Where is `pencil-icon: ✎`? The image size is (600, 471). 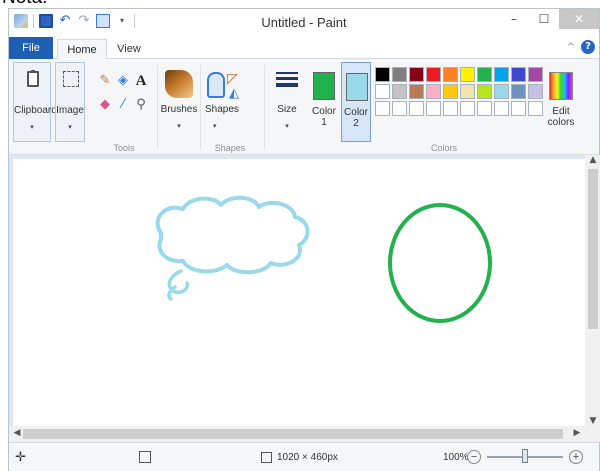 pencil-icon: ✎ is located at coordinates (105, 81).